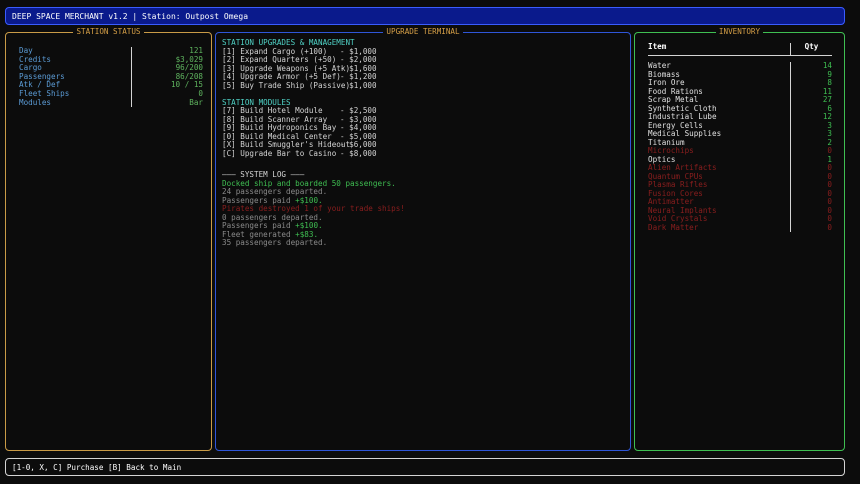  I want to click on inventory-item-name: Dark Matter, so click(719, 228).